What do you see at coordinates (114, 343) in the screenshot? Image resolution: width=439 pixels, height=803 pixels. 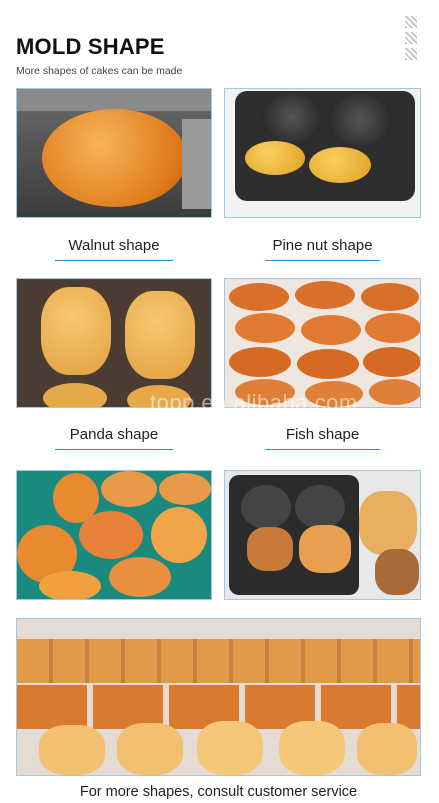 I see `panda-photo` at bounding box center [114, 343].